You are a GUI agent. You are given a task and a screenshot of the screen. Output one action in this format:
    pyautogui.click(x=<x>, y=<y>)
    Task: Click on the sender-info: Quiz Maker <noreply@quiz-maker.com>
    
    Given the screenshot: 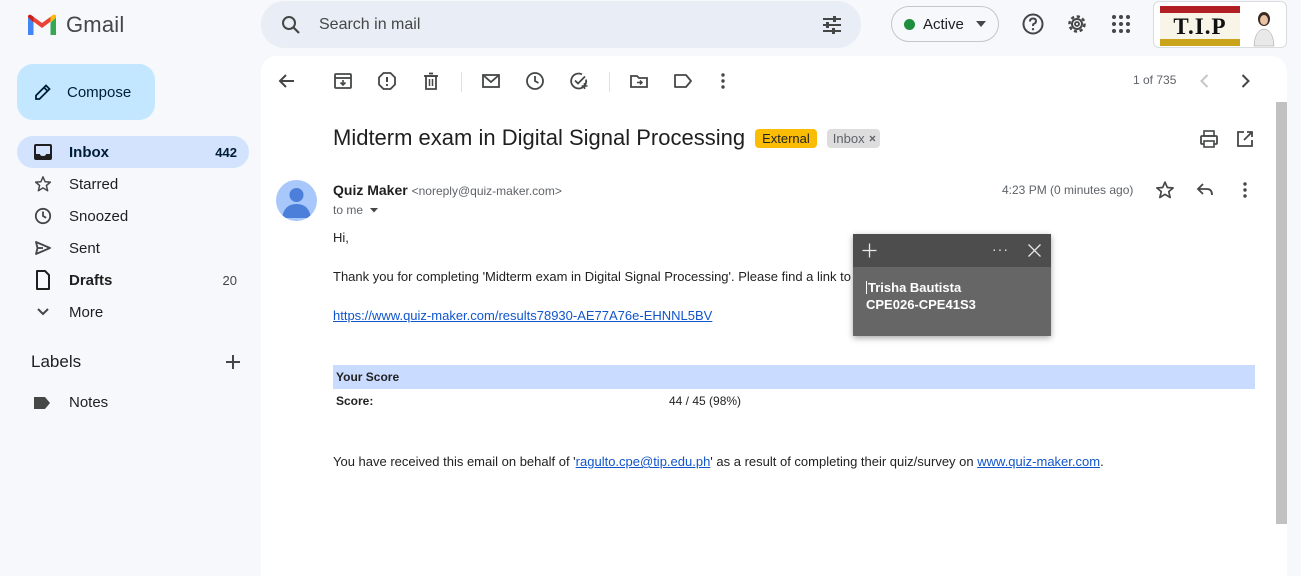 What is the action you would take?
    pyautogui.click(x=447, y=190)
    